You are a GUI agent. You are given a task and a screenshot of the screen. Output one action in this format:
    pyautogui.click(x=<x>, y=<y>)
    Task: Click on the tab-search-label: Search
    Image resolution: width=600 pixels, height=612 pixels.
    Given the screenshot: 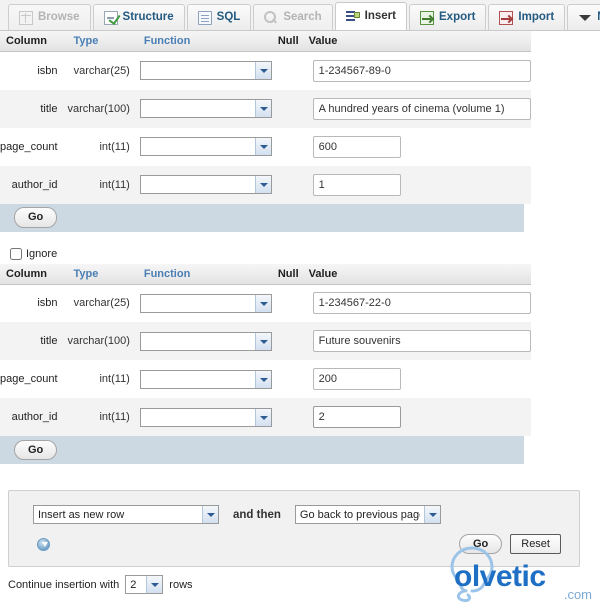 What is the action you would take?
    pyautogui.click(x=302, y=16)
    